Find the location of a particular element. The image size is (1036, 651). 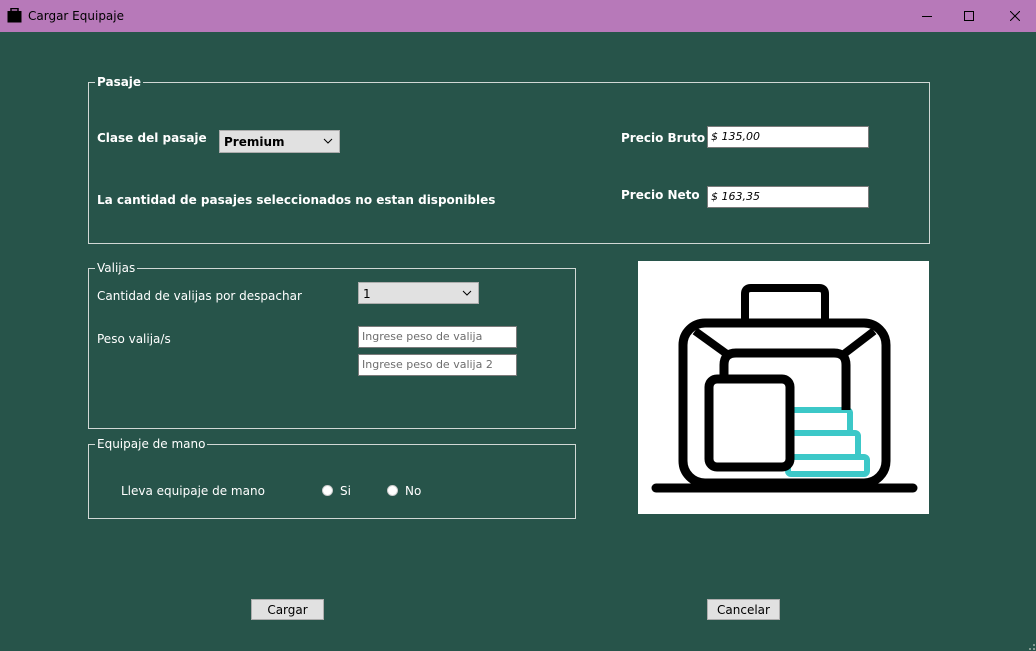

minimize-icon is located at coordinates (927, 16).